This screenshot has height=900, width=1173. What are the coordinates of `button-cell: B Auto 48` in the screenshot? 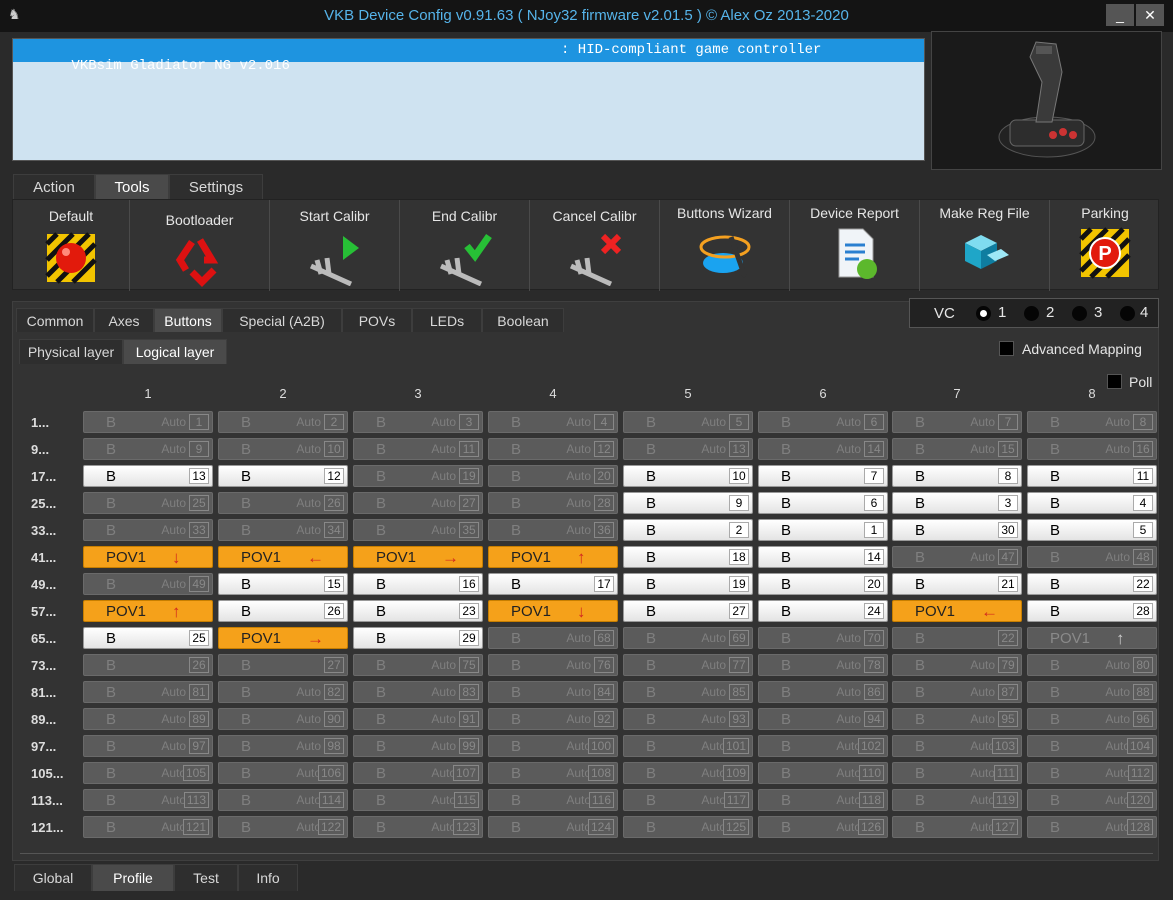 It's located at (1092, 557).